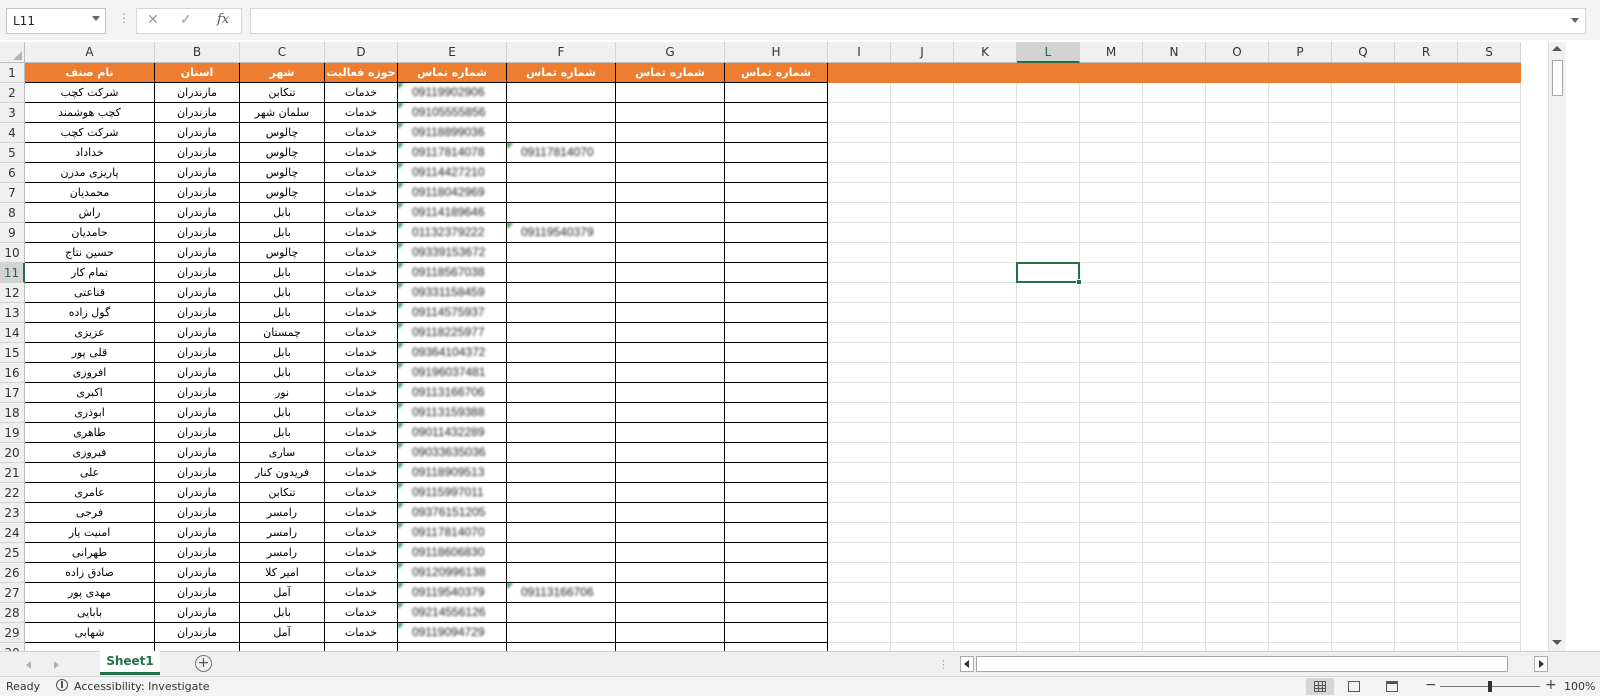  Describe the element at coordinates (1242, 664) in the screenshot. I see `horizontal-scroll-thumb` at that location.